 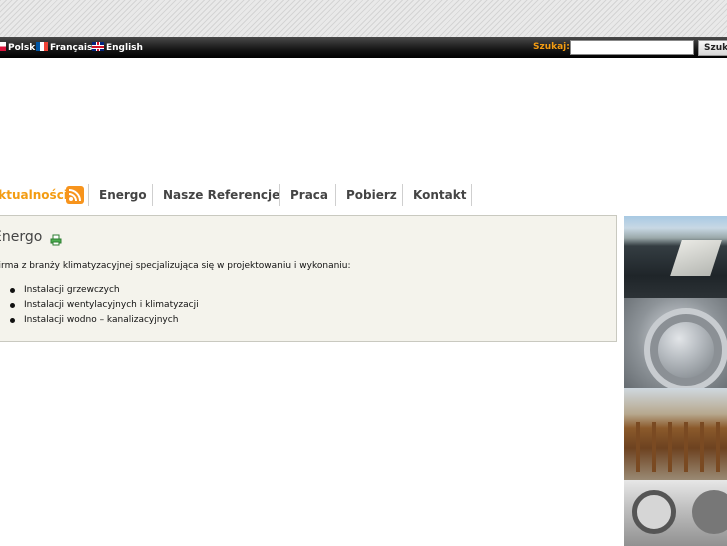 I want to click on language-english-link: English, so click(x=117, y=48).